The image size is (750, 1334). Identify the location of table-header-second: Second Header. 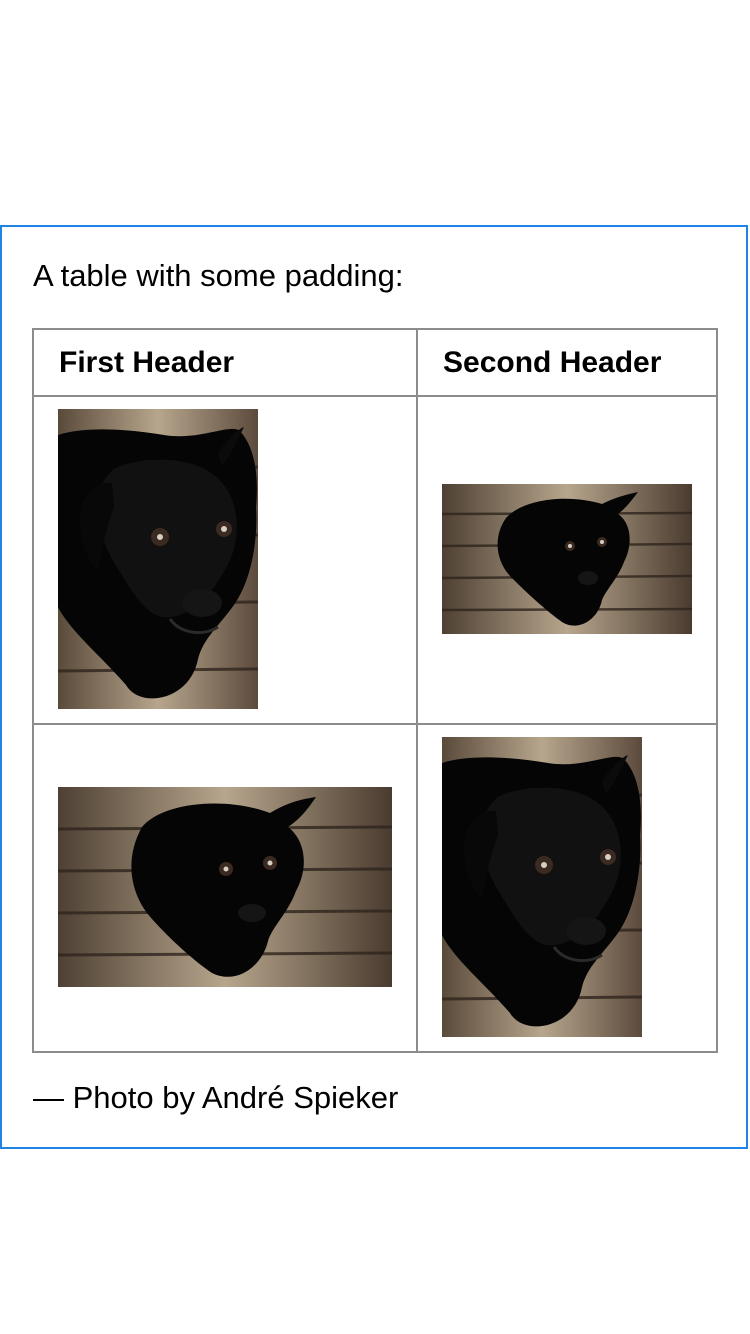
(567, 362).